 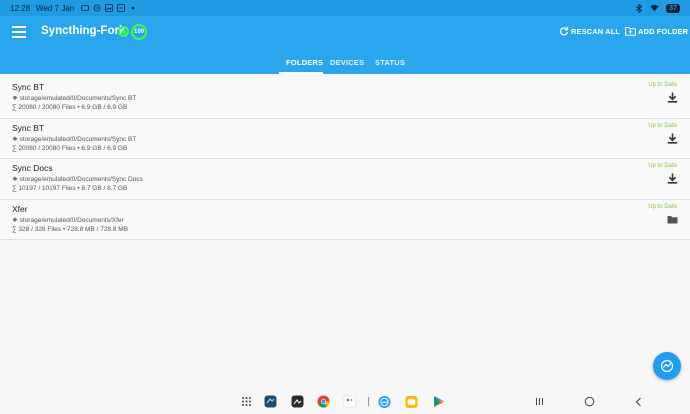 What do you see at coordinates (638, 8) in the screenshot?
I see `bluetooth-icon` at bounding box center [638, 8].